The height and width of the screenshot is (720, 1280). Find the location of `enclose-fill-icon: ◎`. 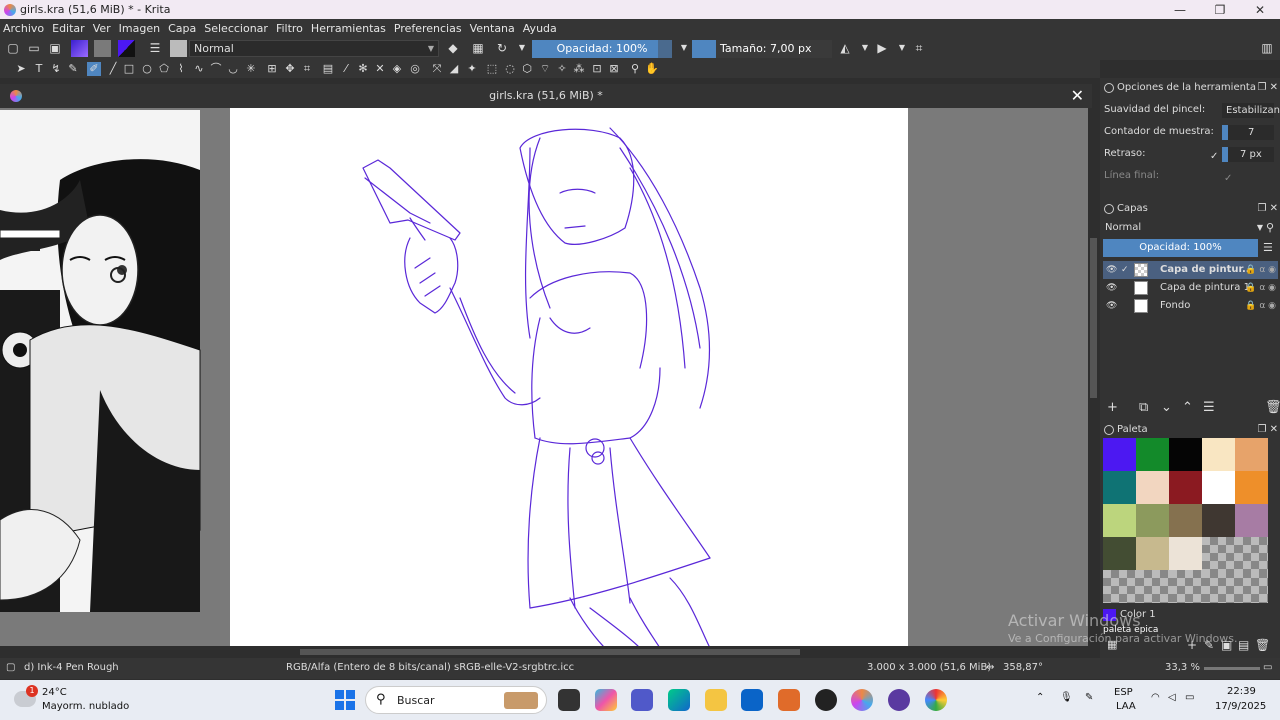

enclose-fill-icon: ◎ is located at coordinates (415, 69).